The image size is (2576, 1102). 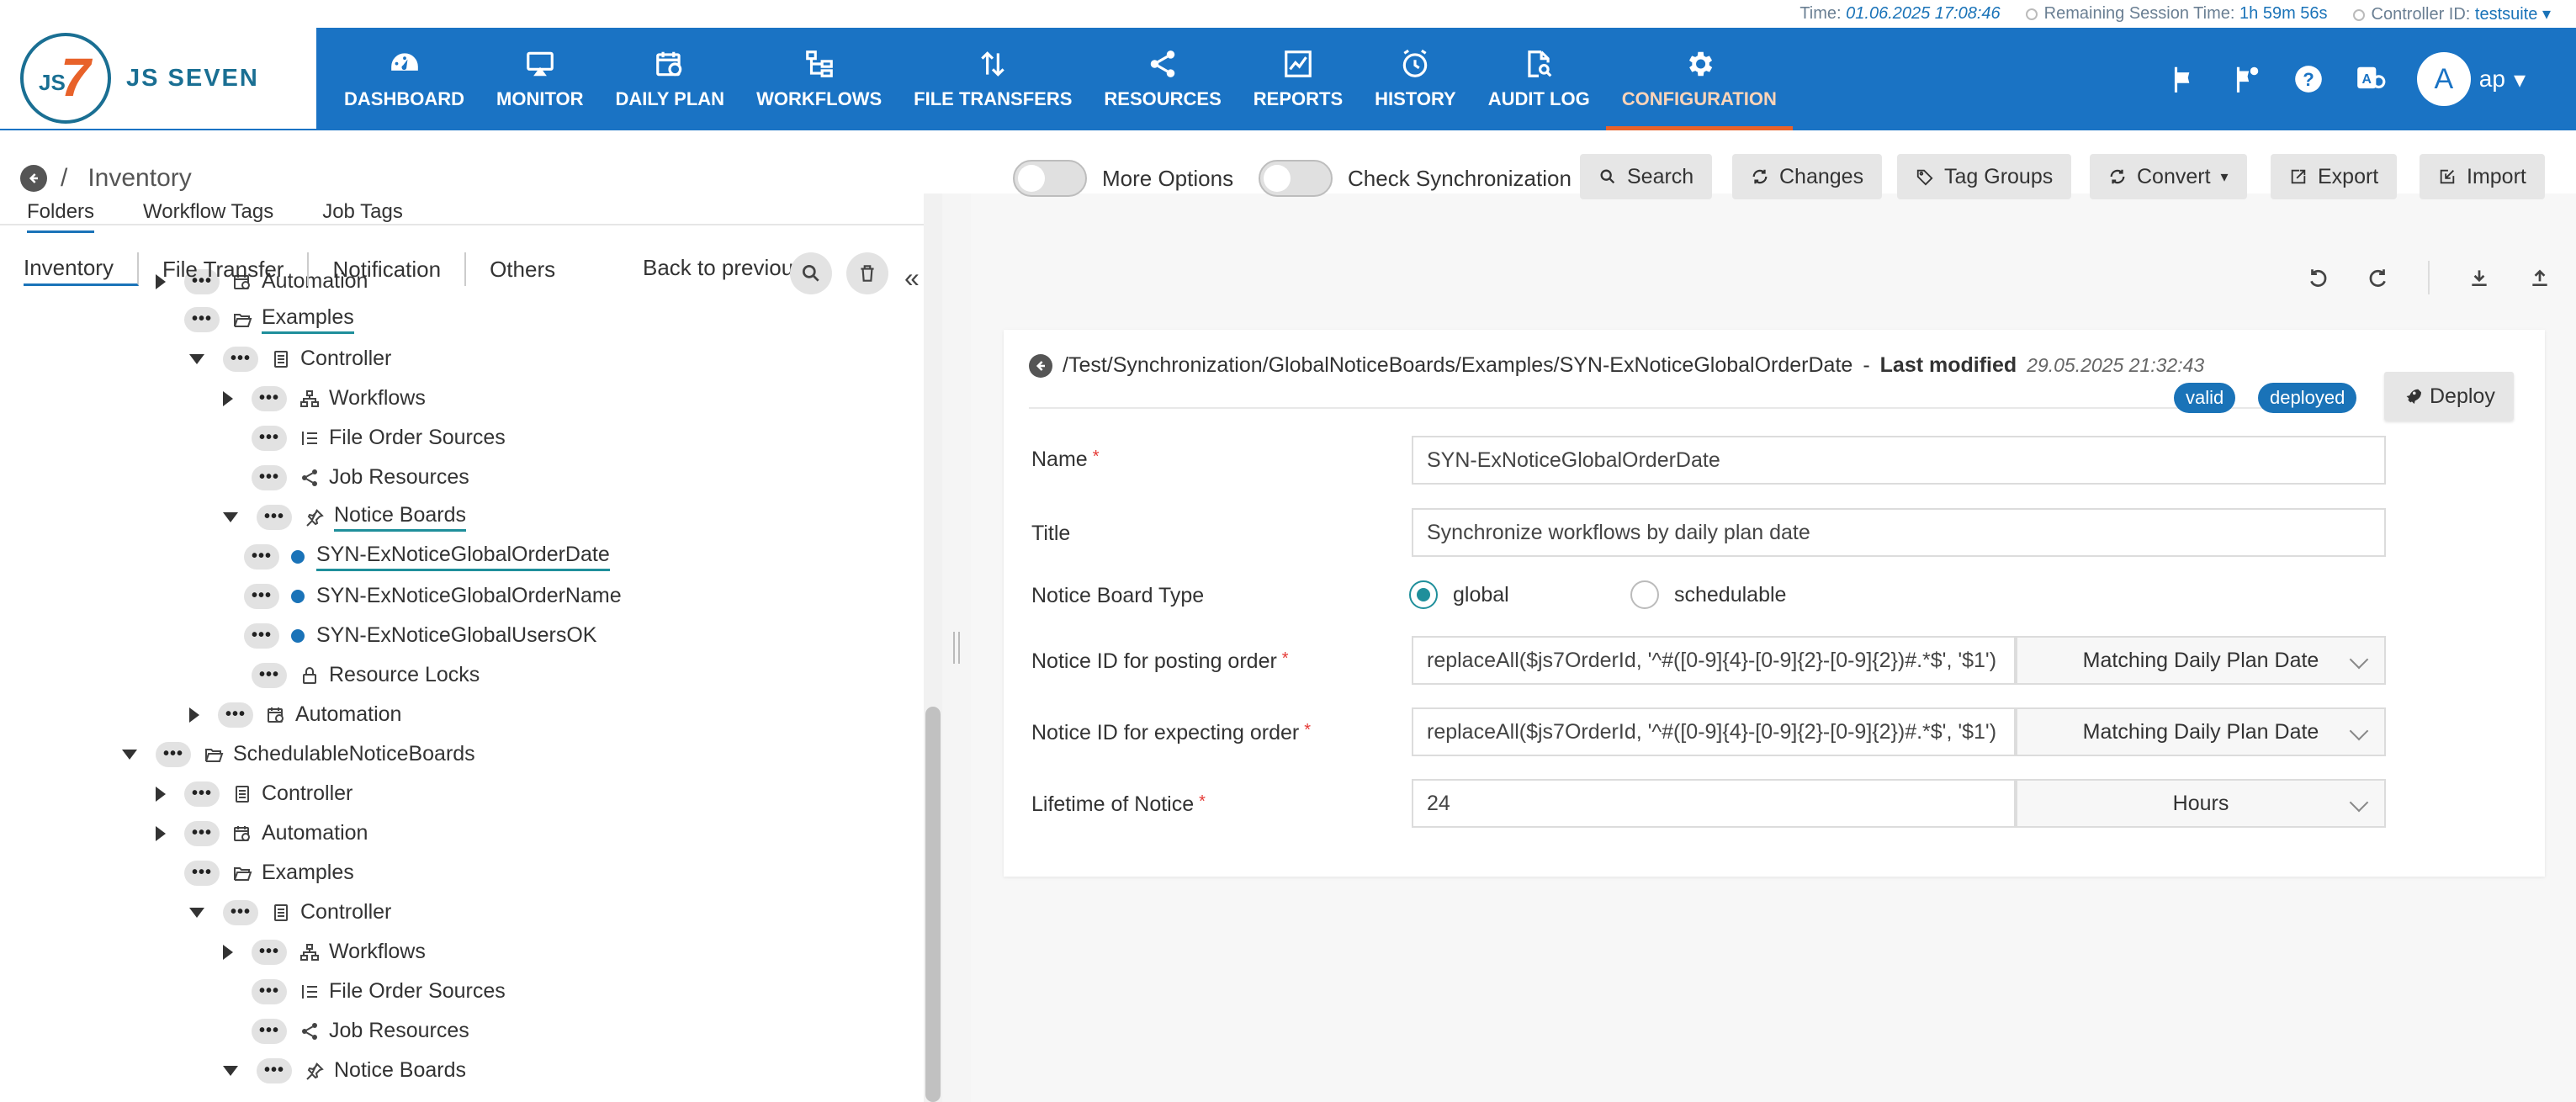 I want to click on logo: JS 7 JS SEVEN, so click(x=158, y=79).